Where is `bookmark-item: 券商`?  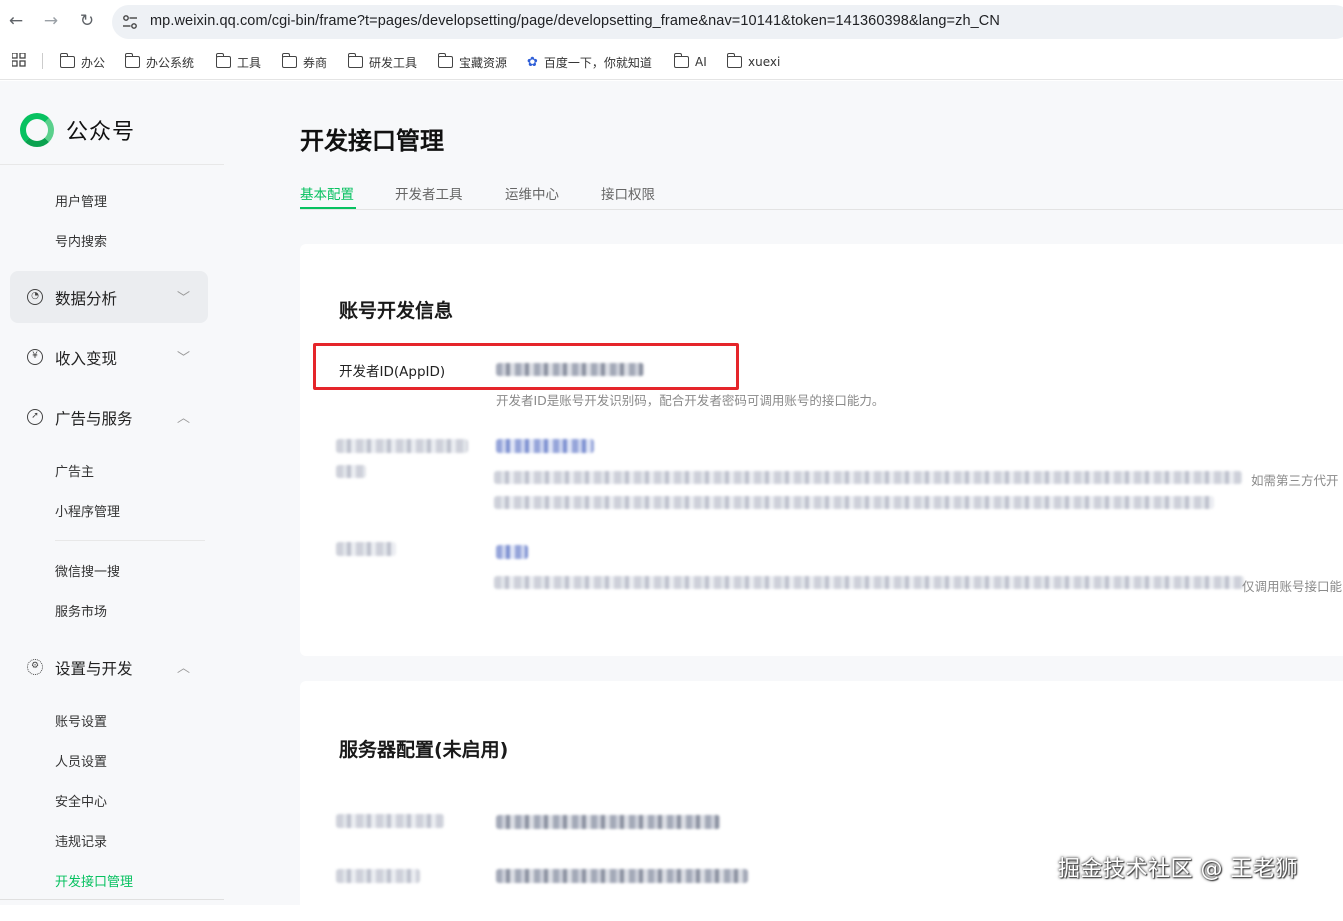 bookmark-item: 券商 is located at coordinates (304, 62).